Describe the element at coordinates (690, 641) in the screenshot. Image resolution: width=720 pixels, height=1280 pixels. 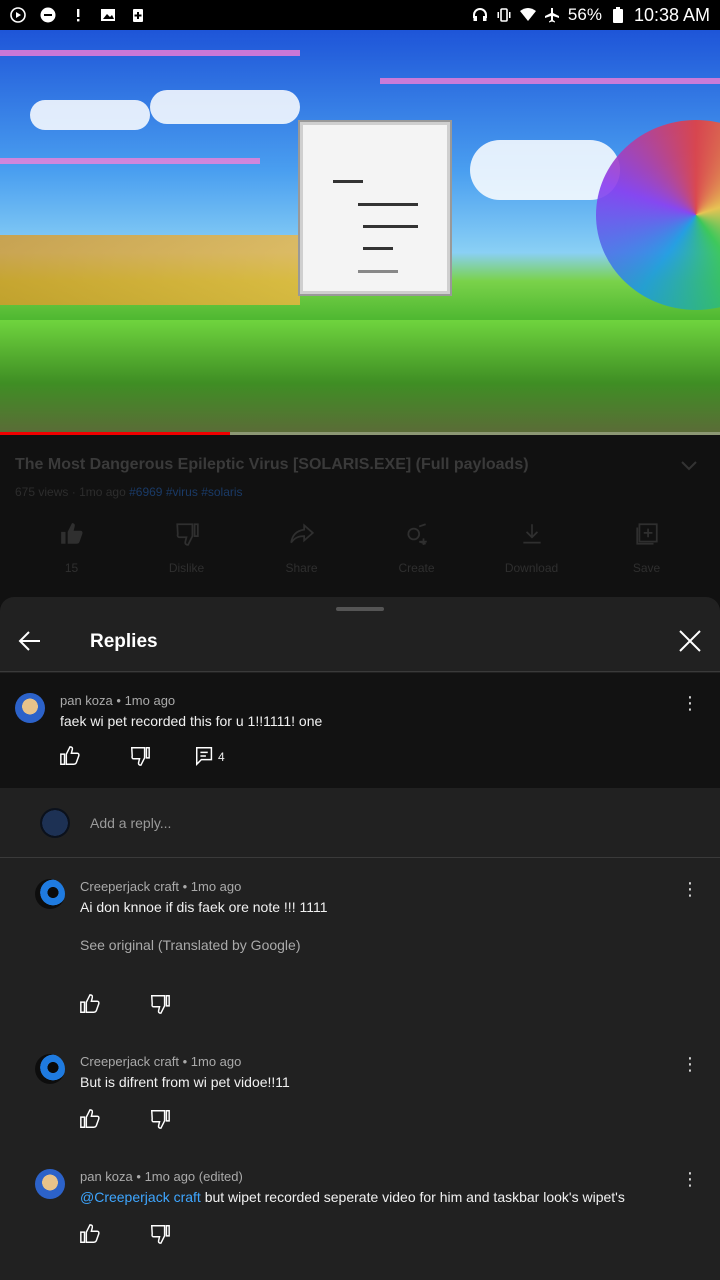
I see `close-icon` at that location.